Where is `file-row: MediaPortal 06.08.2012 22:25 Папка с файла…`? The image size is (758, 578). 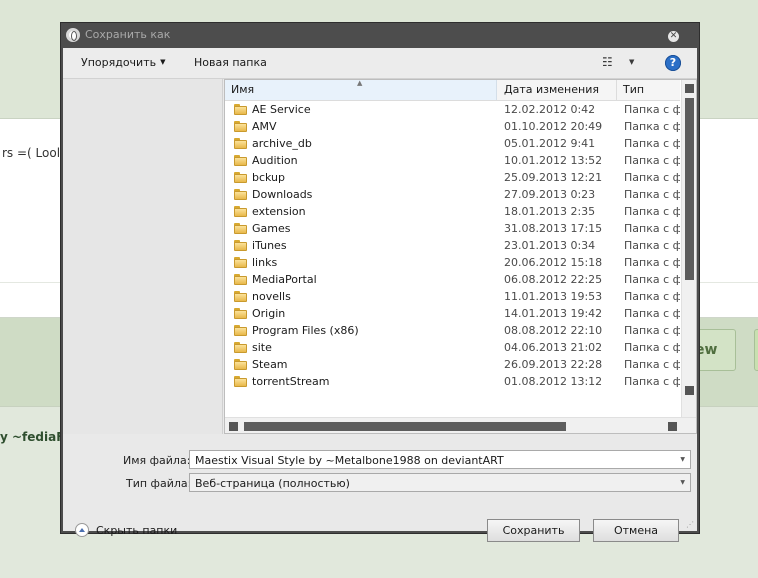 file-row: MediaPortal 06.08.2012 22:25 Папка с файла… is located at coordinates (452, 279).